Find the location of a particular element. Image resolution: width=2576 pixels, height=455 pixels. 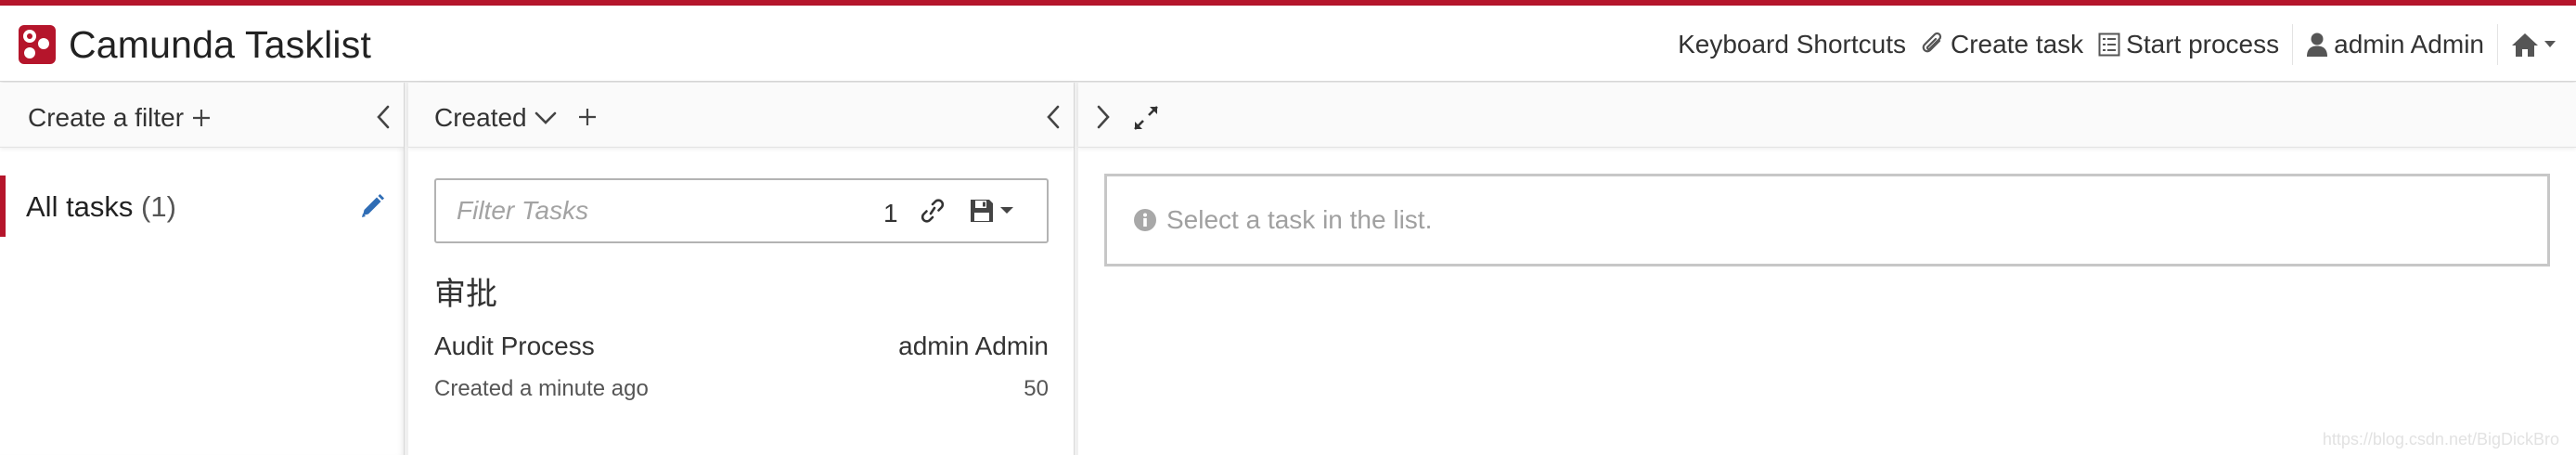

filter-item-label: All tasks (1) is located at coordinates (101, 207).